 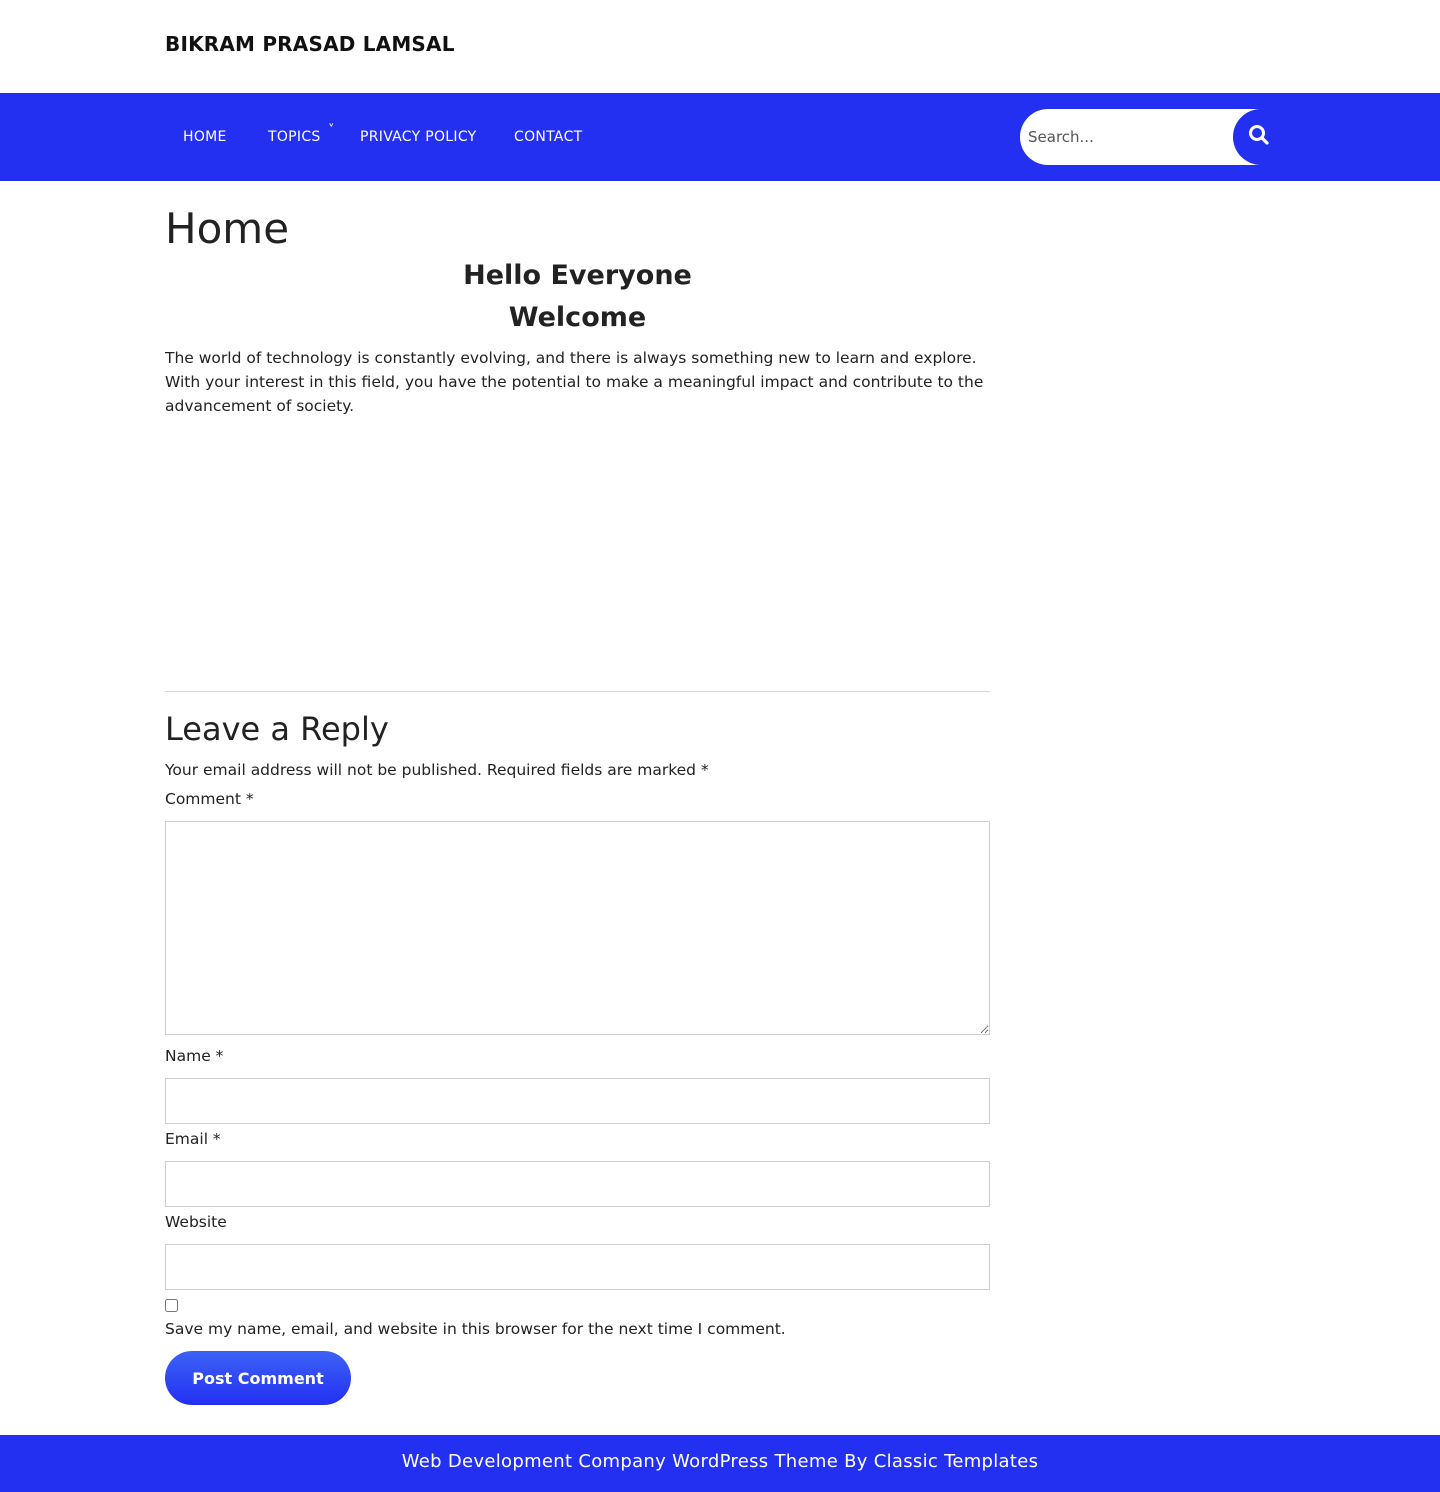 I want to click on name-field, so click(x=577, y=1101).